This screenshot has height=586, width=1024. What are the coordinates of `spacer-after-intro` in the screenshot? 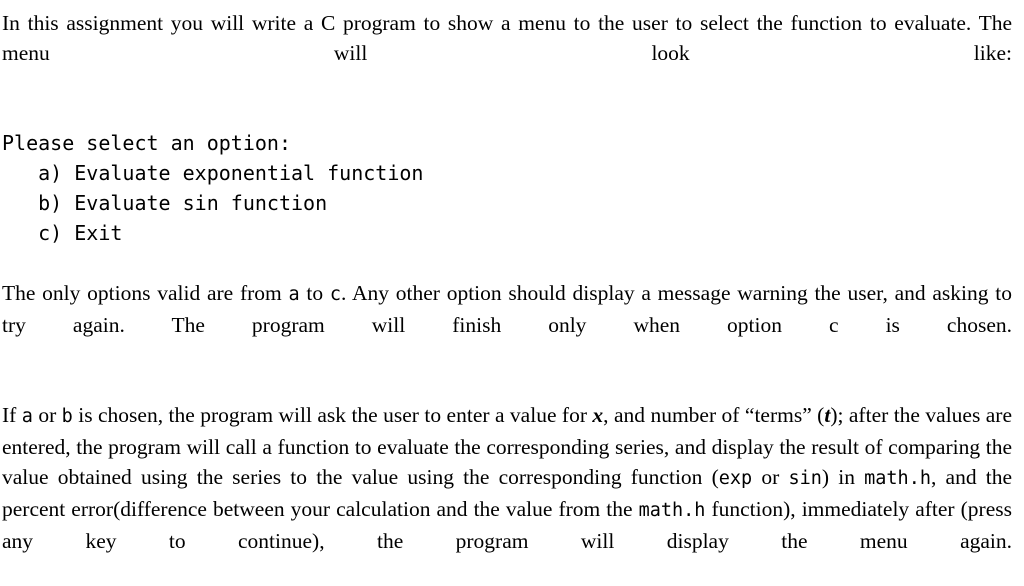 It's located at (507, 113).